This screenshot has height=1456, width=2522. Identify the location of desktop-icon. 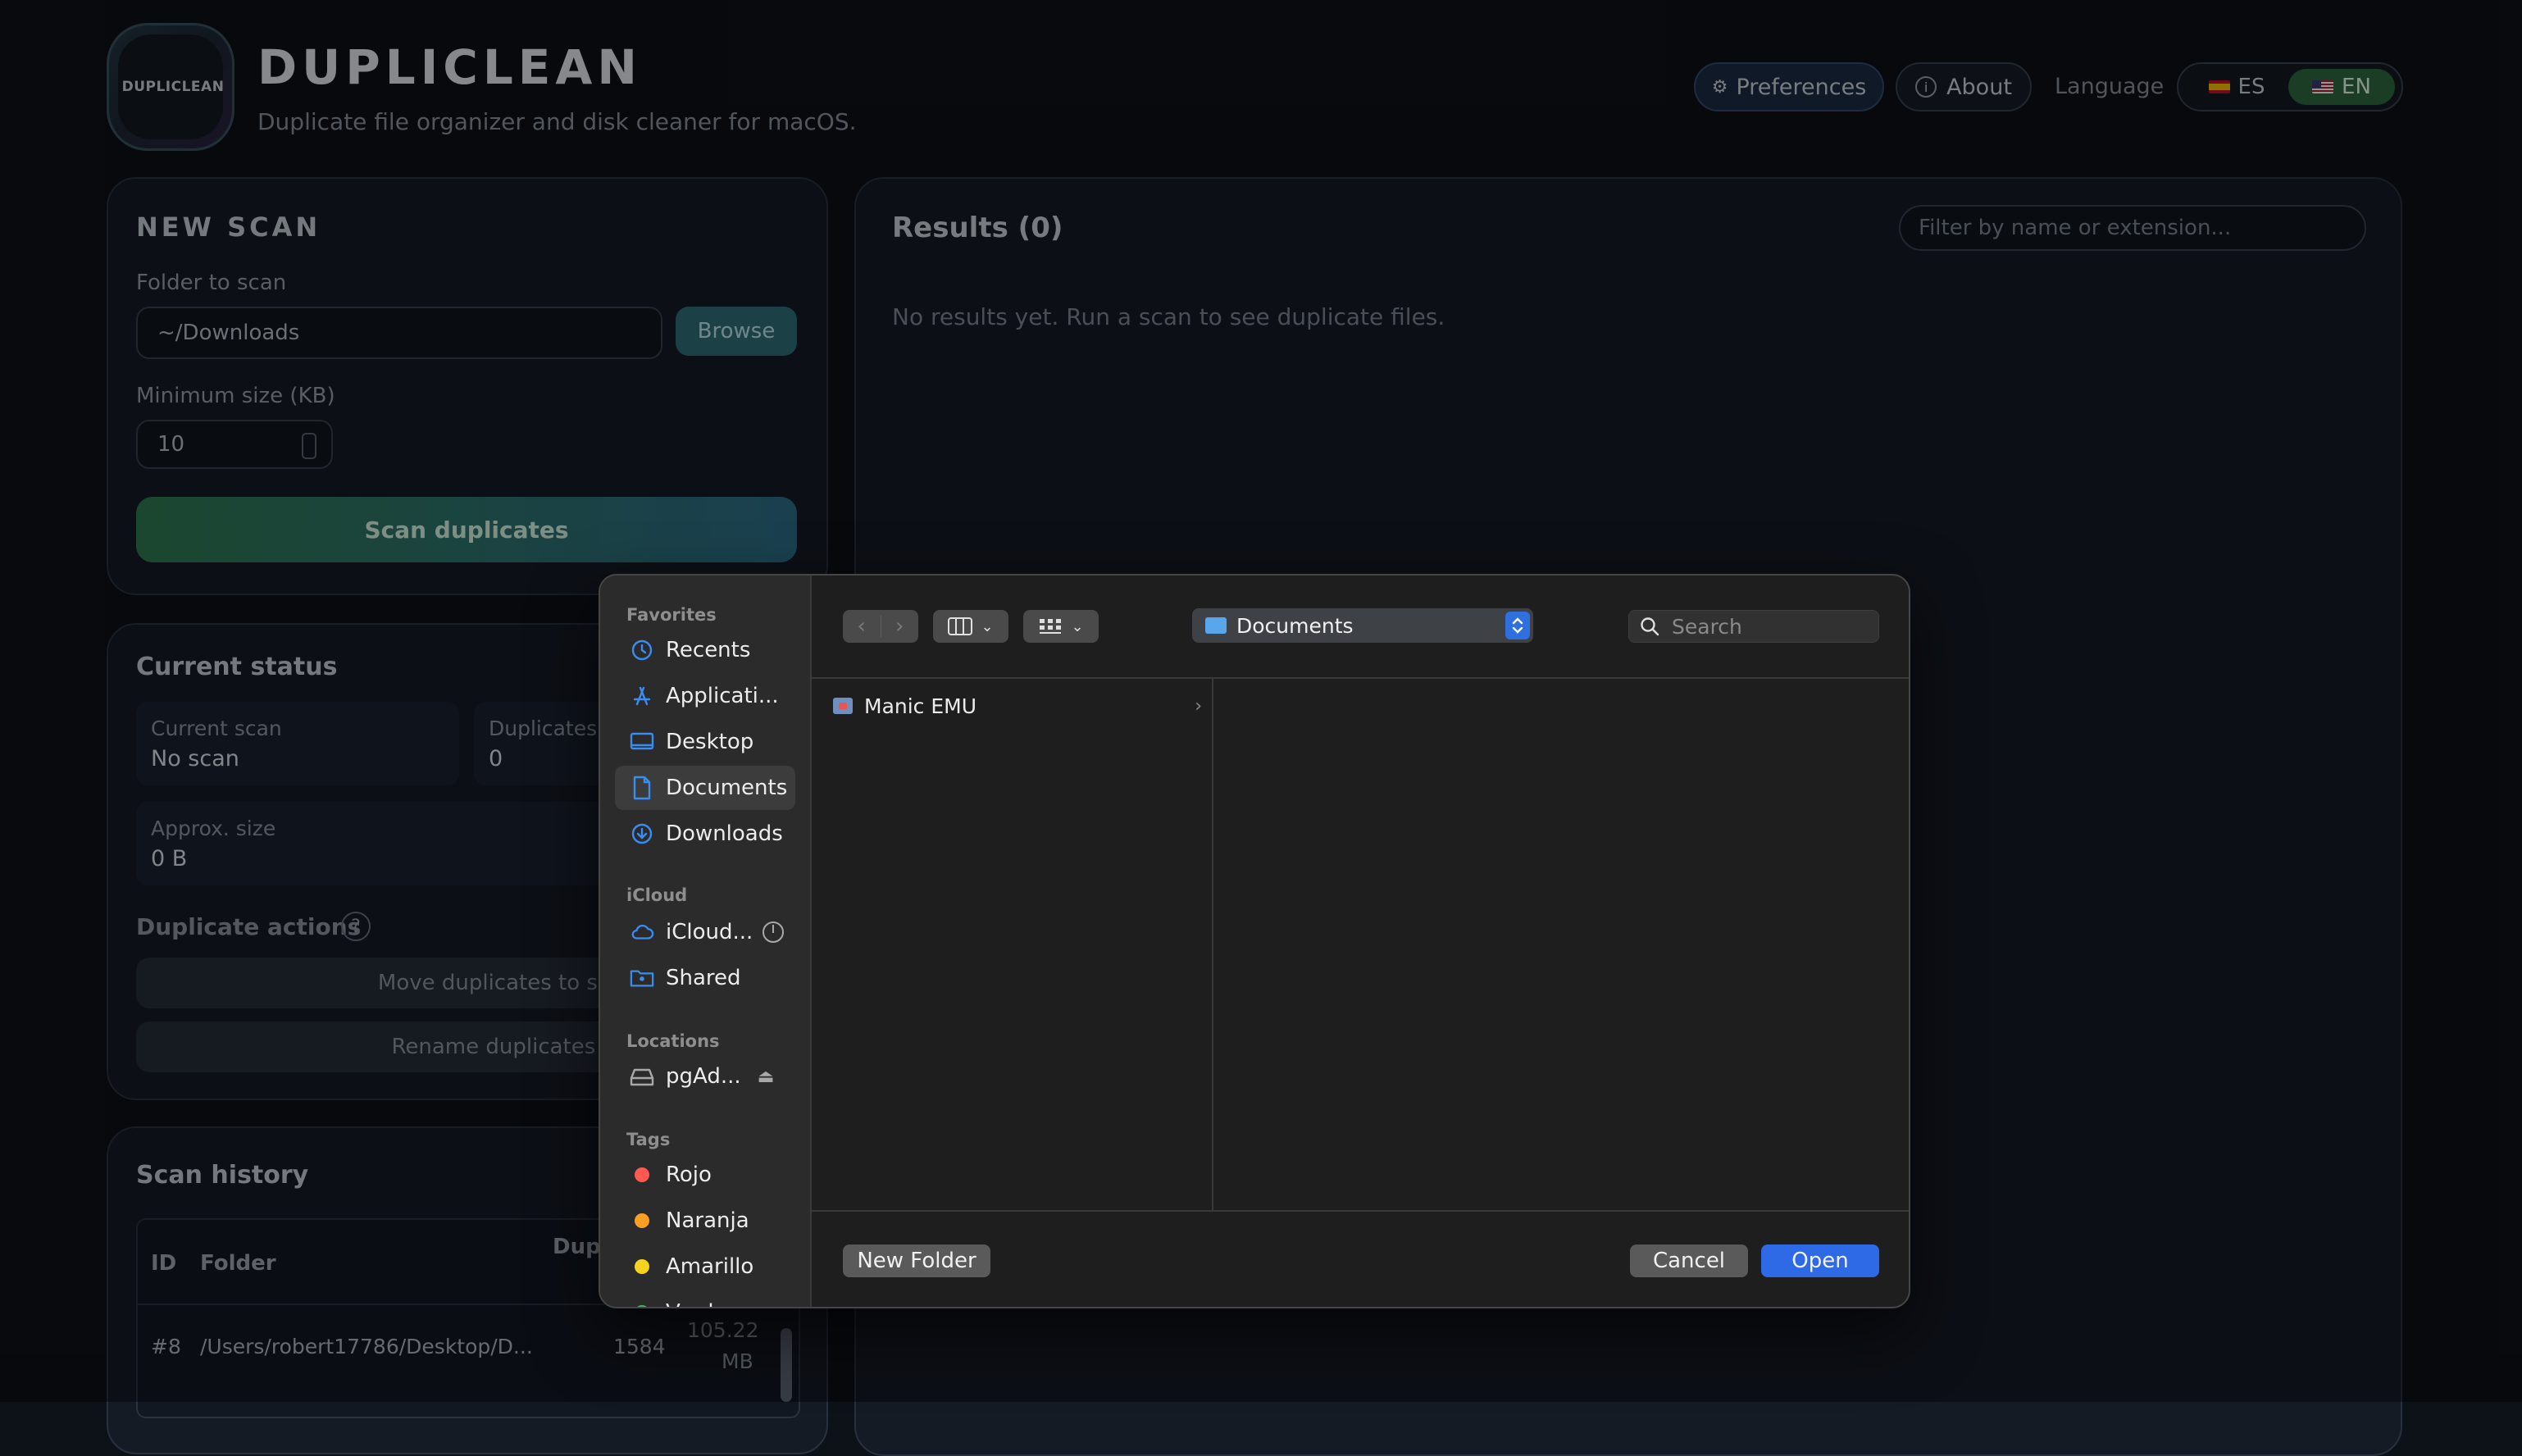
(642, 742).